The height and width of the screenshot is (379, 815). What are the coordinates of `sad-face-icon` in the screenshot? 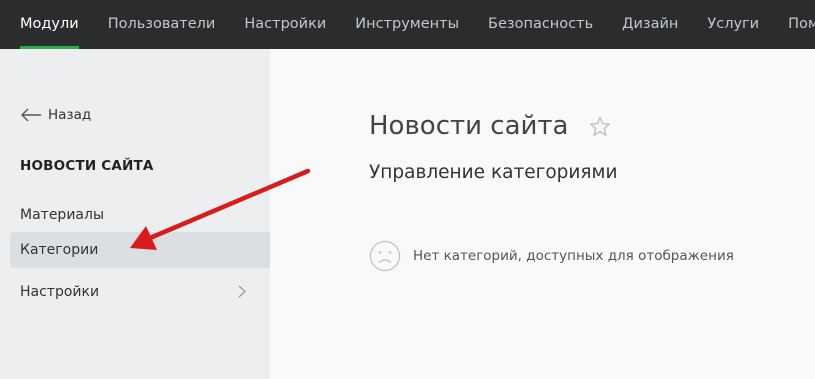 It's located at (385, 256).